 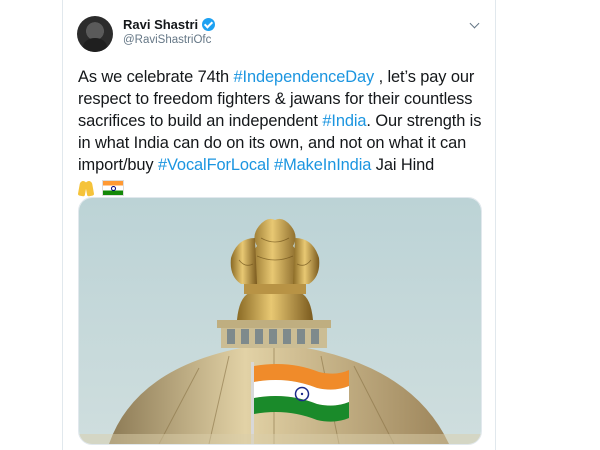 I want to click on hashtag-link: #IndependenceDay, so click(x=304, y=77).